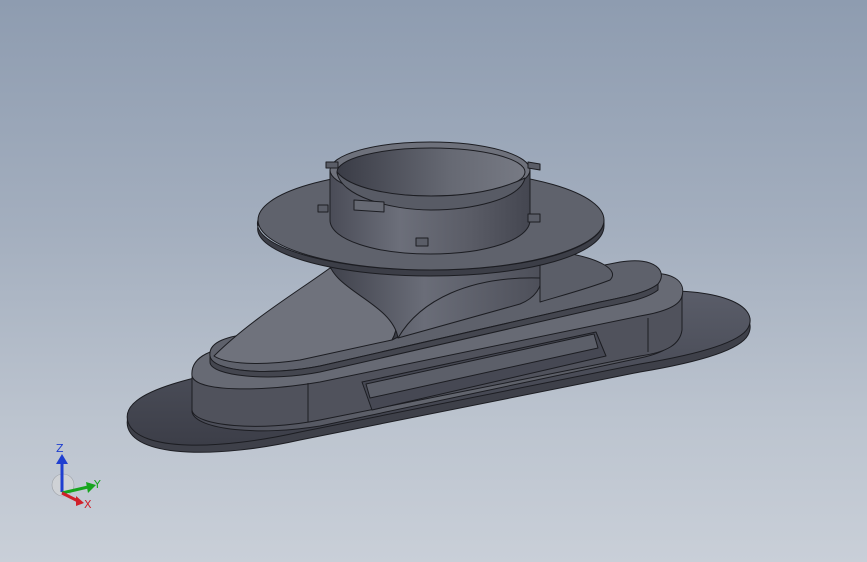 The width and height of the screenshot is (867, 562). What do you see at coordinates (369, 206) in the screenshot?
I see `lug-front` at bounding box center [369, 206].